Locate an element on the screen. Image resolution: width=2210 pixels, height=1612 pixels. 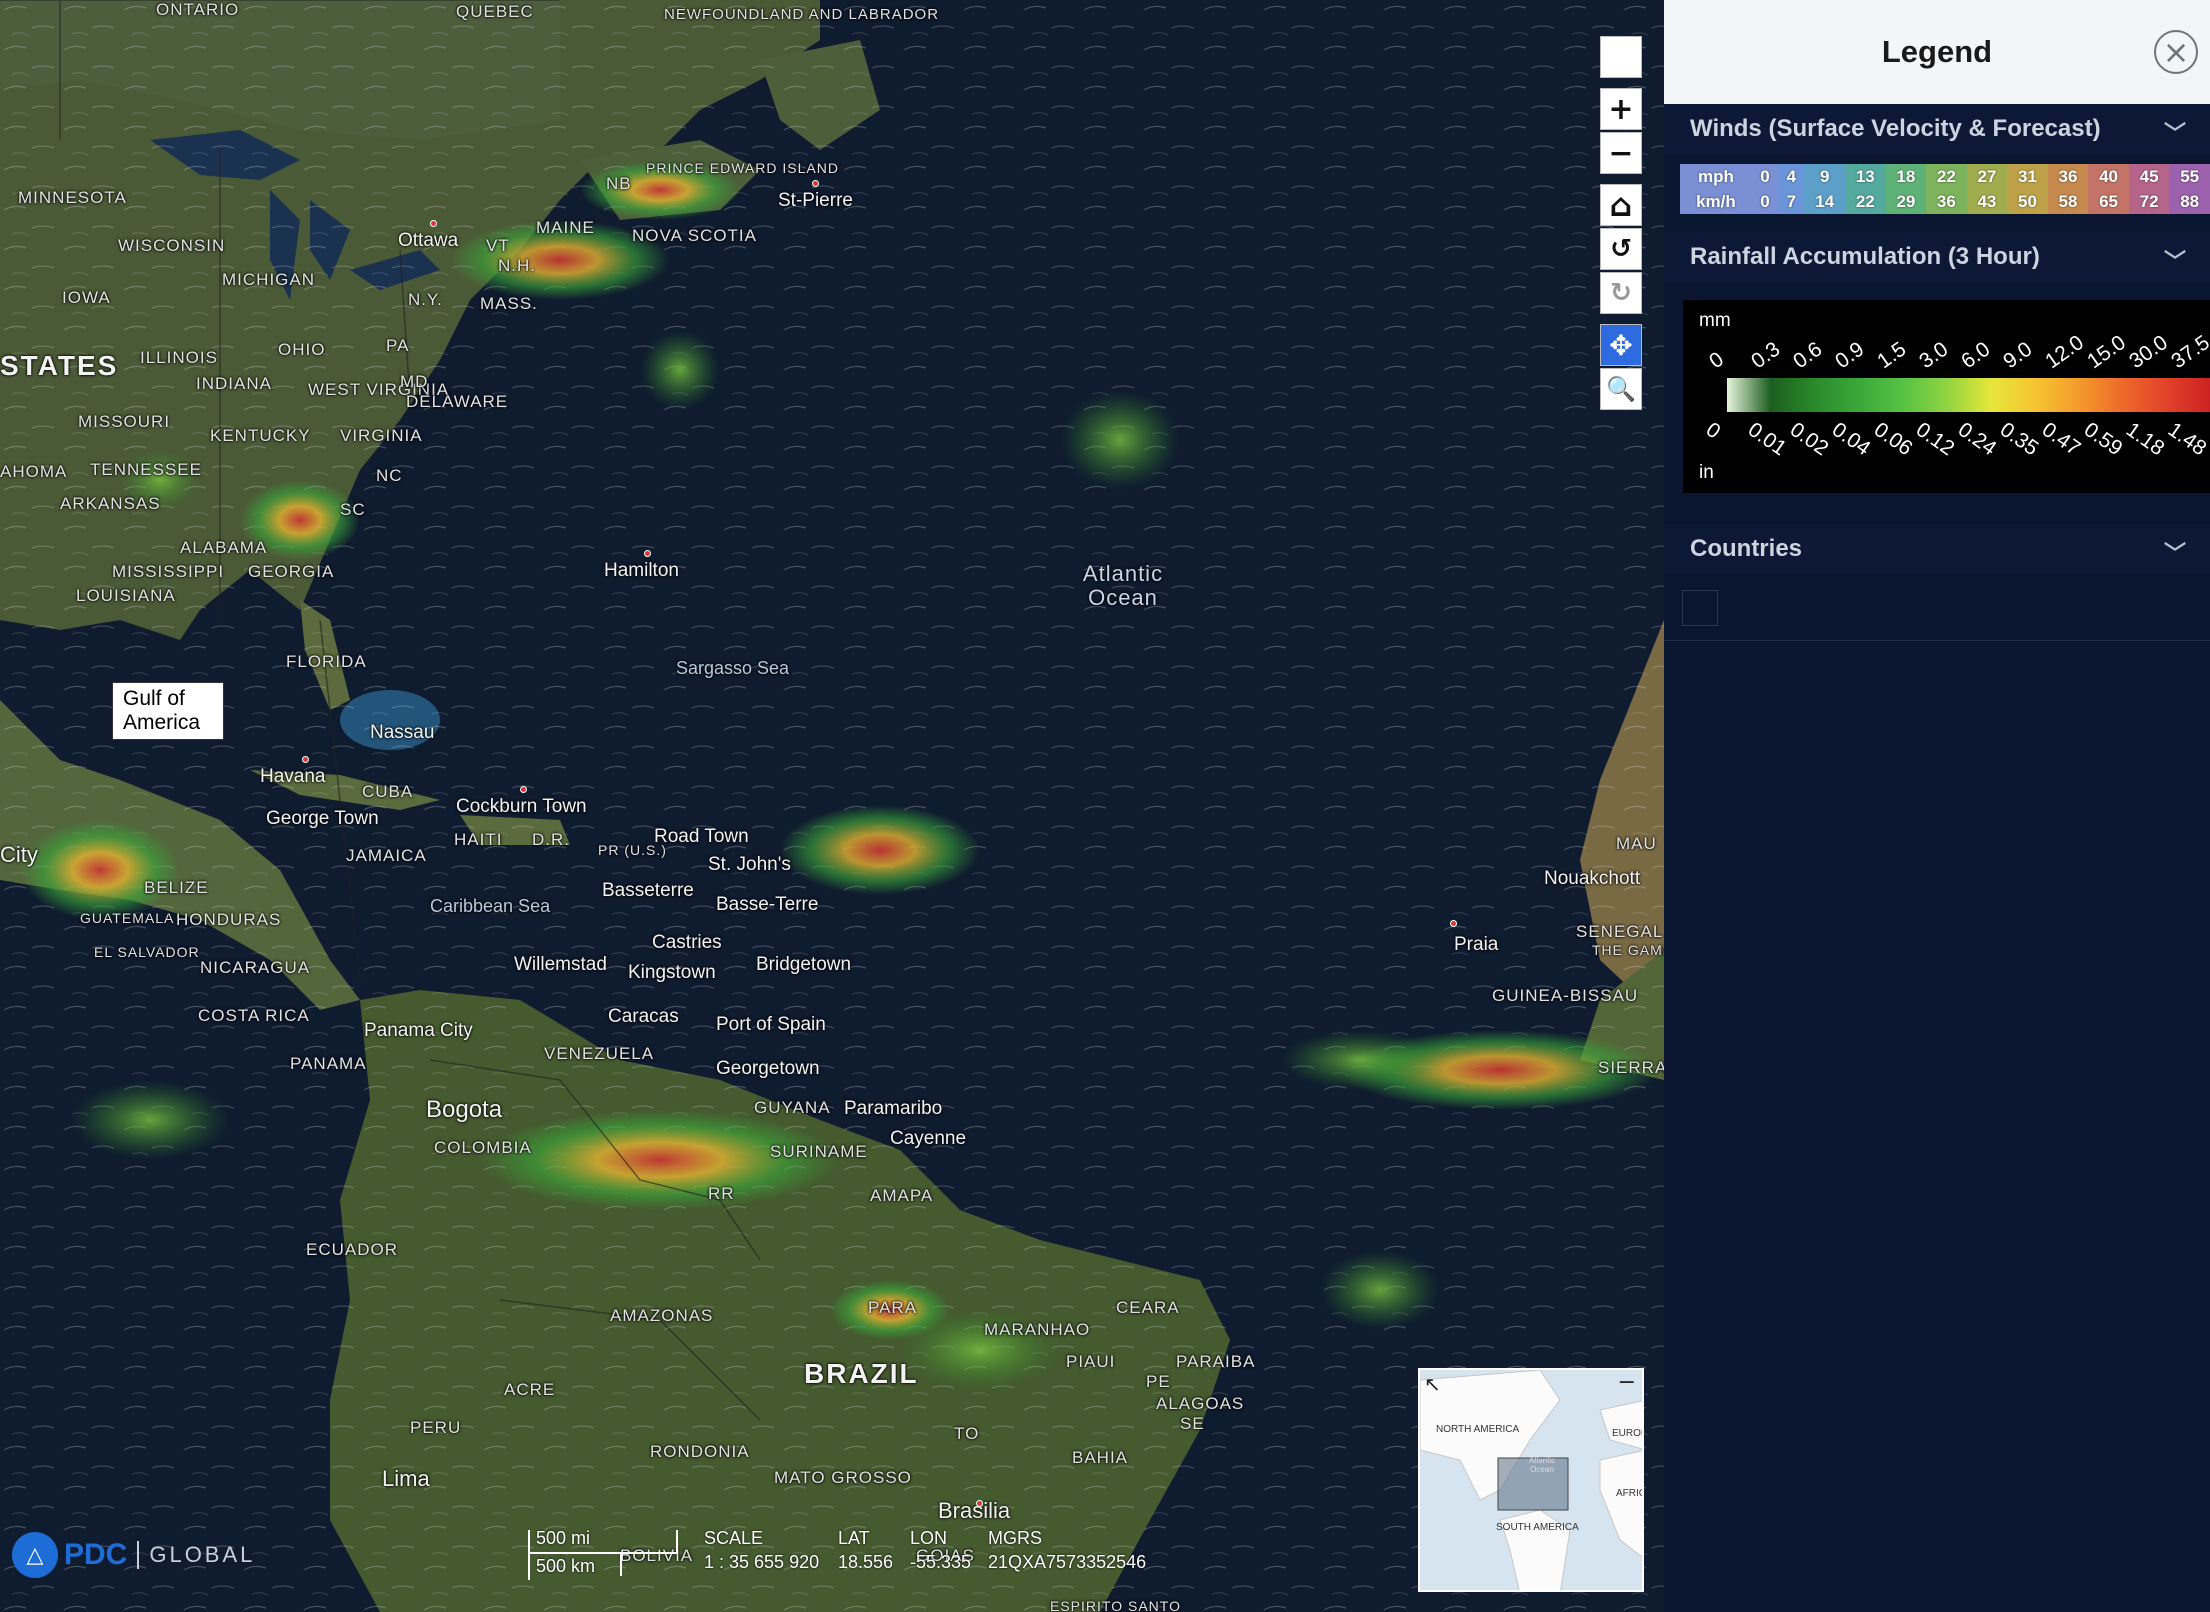
rainfall-in-tick: 0.59 is located at coordinates (2103, 439).